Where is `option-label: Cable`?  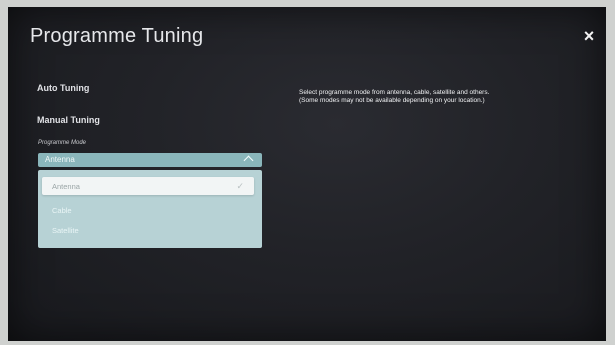 option-label: Cable is located at coordinates (62, 210).